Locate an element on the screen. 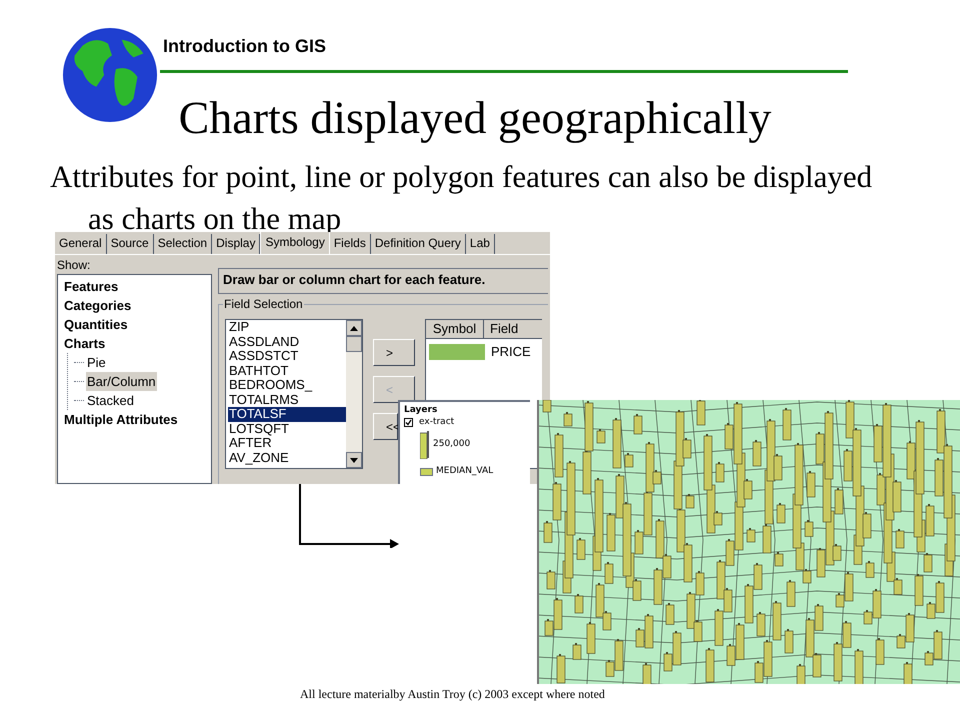  bar-symbol-icon is located at coordinates (424, 445).